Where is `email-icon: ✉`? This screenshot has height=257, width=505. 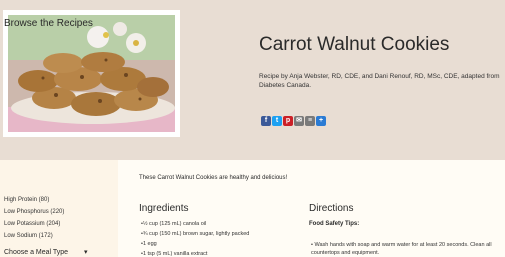
email-icon: ✉ is located at coordinates (299, 121).